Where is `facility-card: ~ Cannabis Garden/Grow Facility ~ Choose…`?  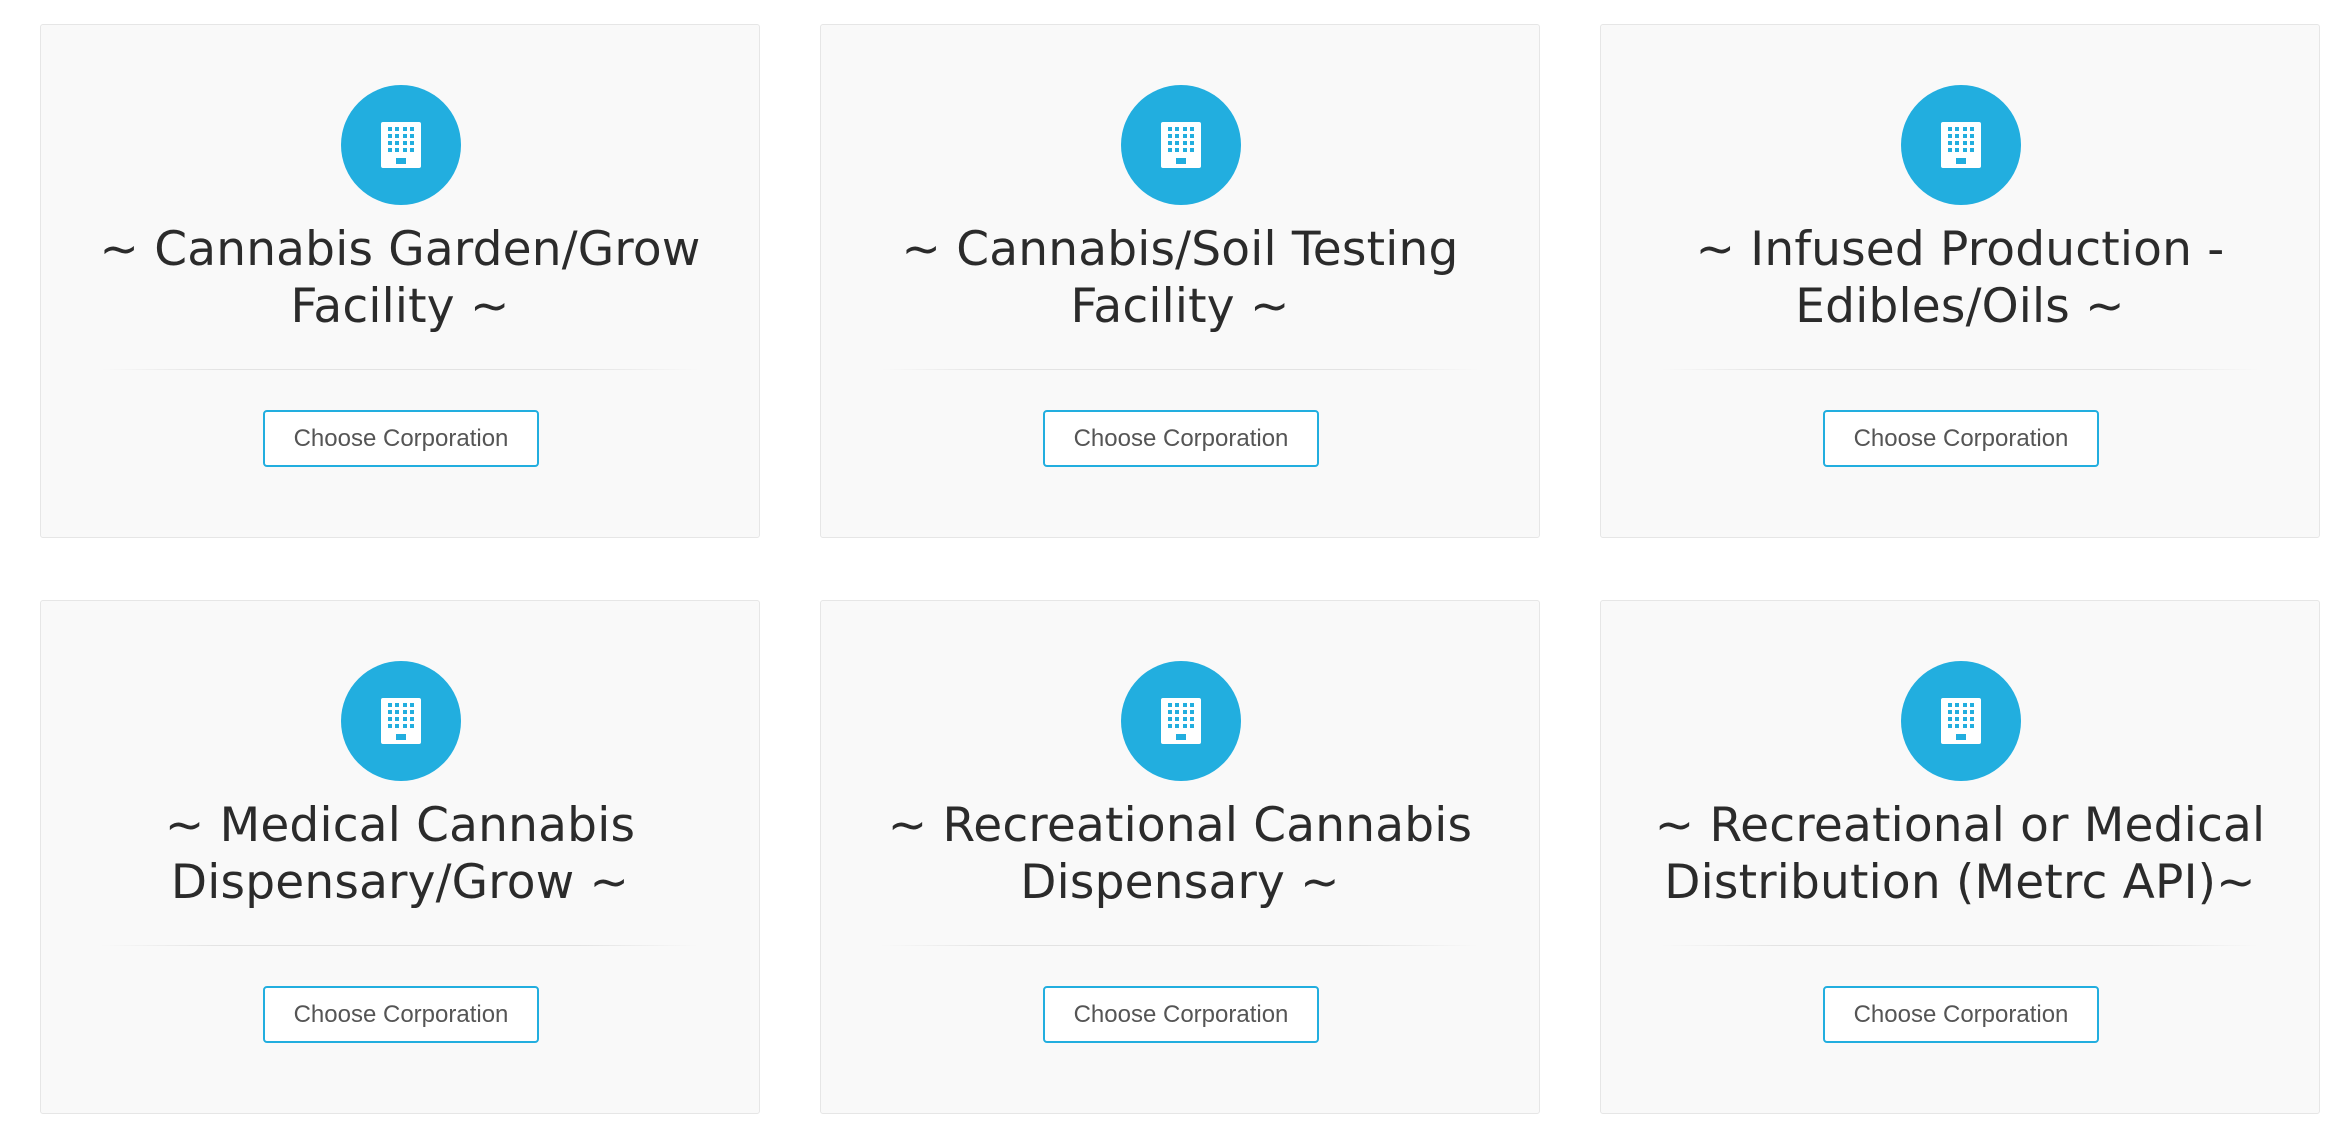 facility-card: ~ Cannabis Garden/Grow Facility ~ Choose… is located at coordinates (400, 281).